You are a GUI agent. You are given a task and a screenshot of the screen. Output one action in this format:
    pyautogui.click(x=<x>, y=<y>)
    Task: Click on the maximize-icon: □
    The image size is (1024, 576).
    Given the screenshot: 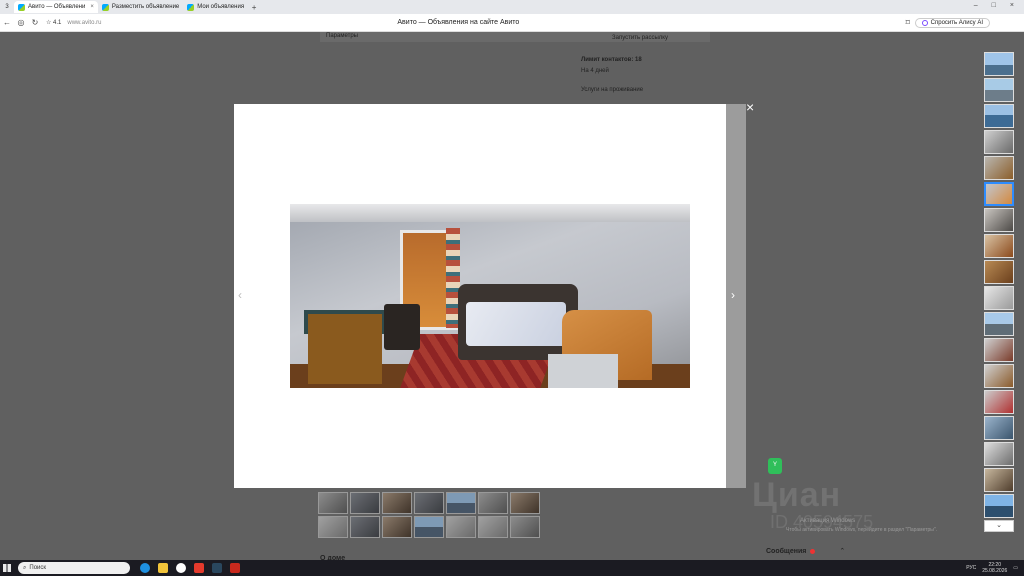 What is the action you would take?
    pyautogui.click(x=994, y=5)
    